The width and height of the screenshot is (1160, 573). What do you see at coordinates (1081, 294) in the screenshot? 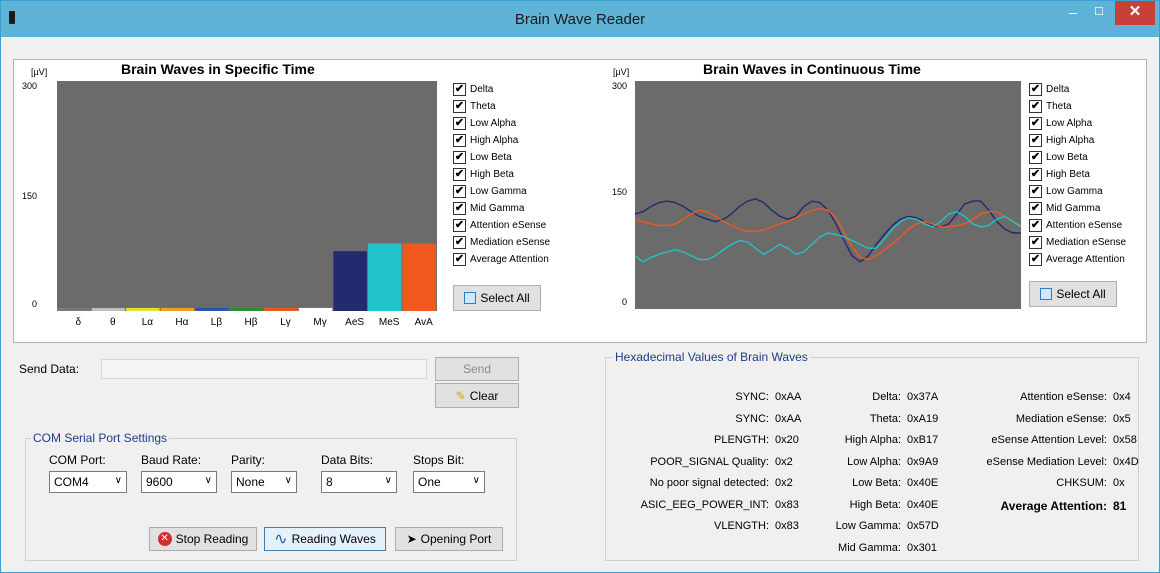
I see `select-all-right-label: Select All` at bounding box center [1081, 294].